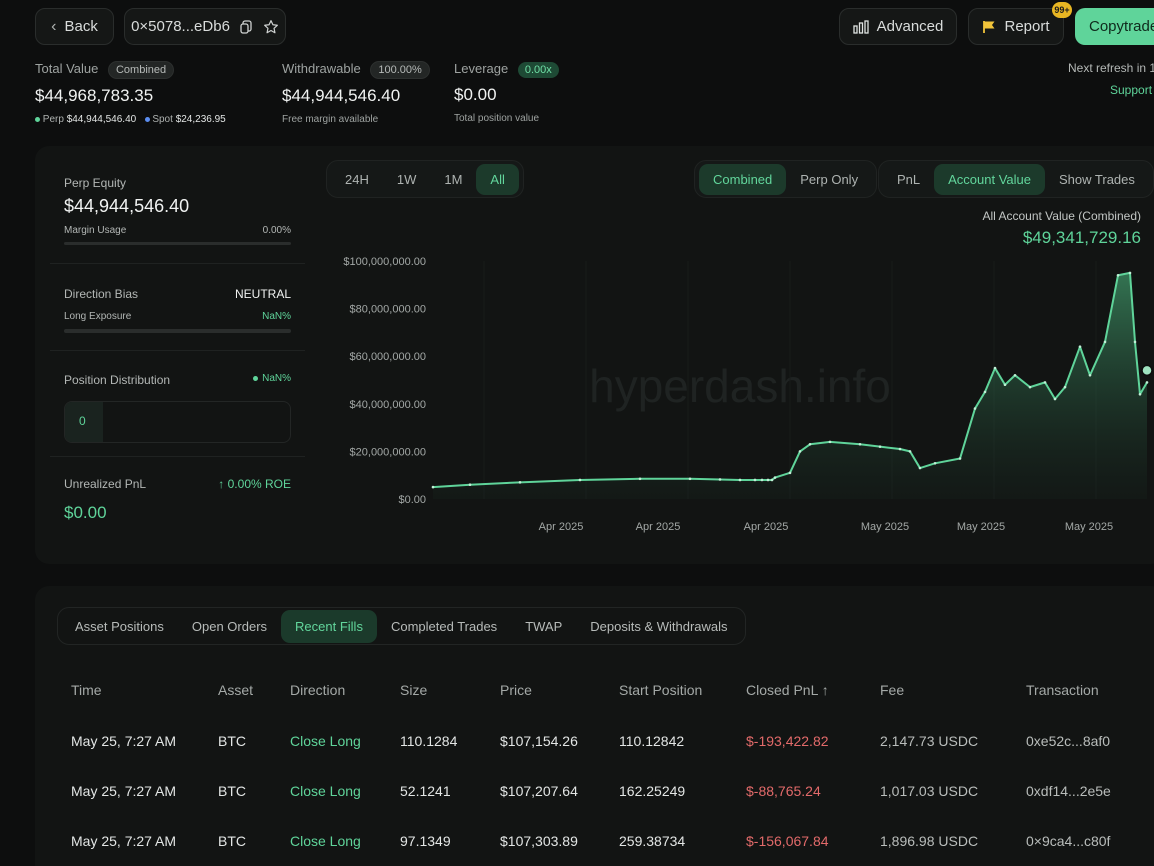 Image resolution: width=1154 pixels, height=866 pixels. I want to click on mode-selector: Combined Perp Only, so click(786, 179).